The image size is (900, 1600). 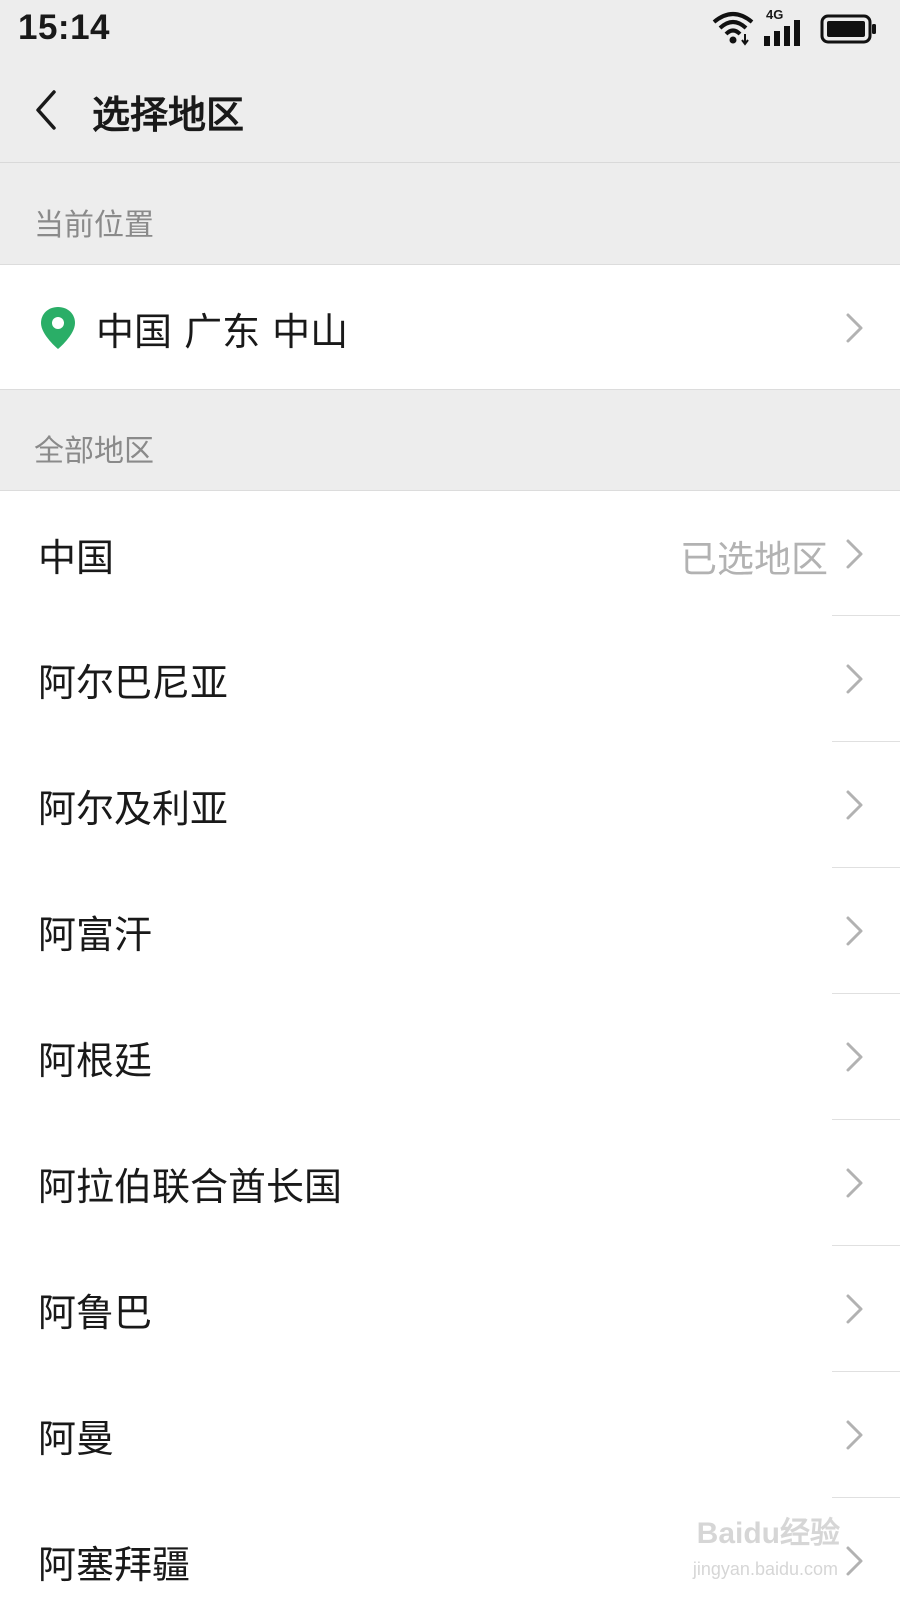 What do you see at coordinates (754, 559) in the screenshot?
I see `selected-region-note: 已选地区` at bounding box center [754, 559].